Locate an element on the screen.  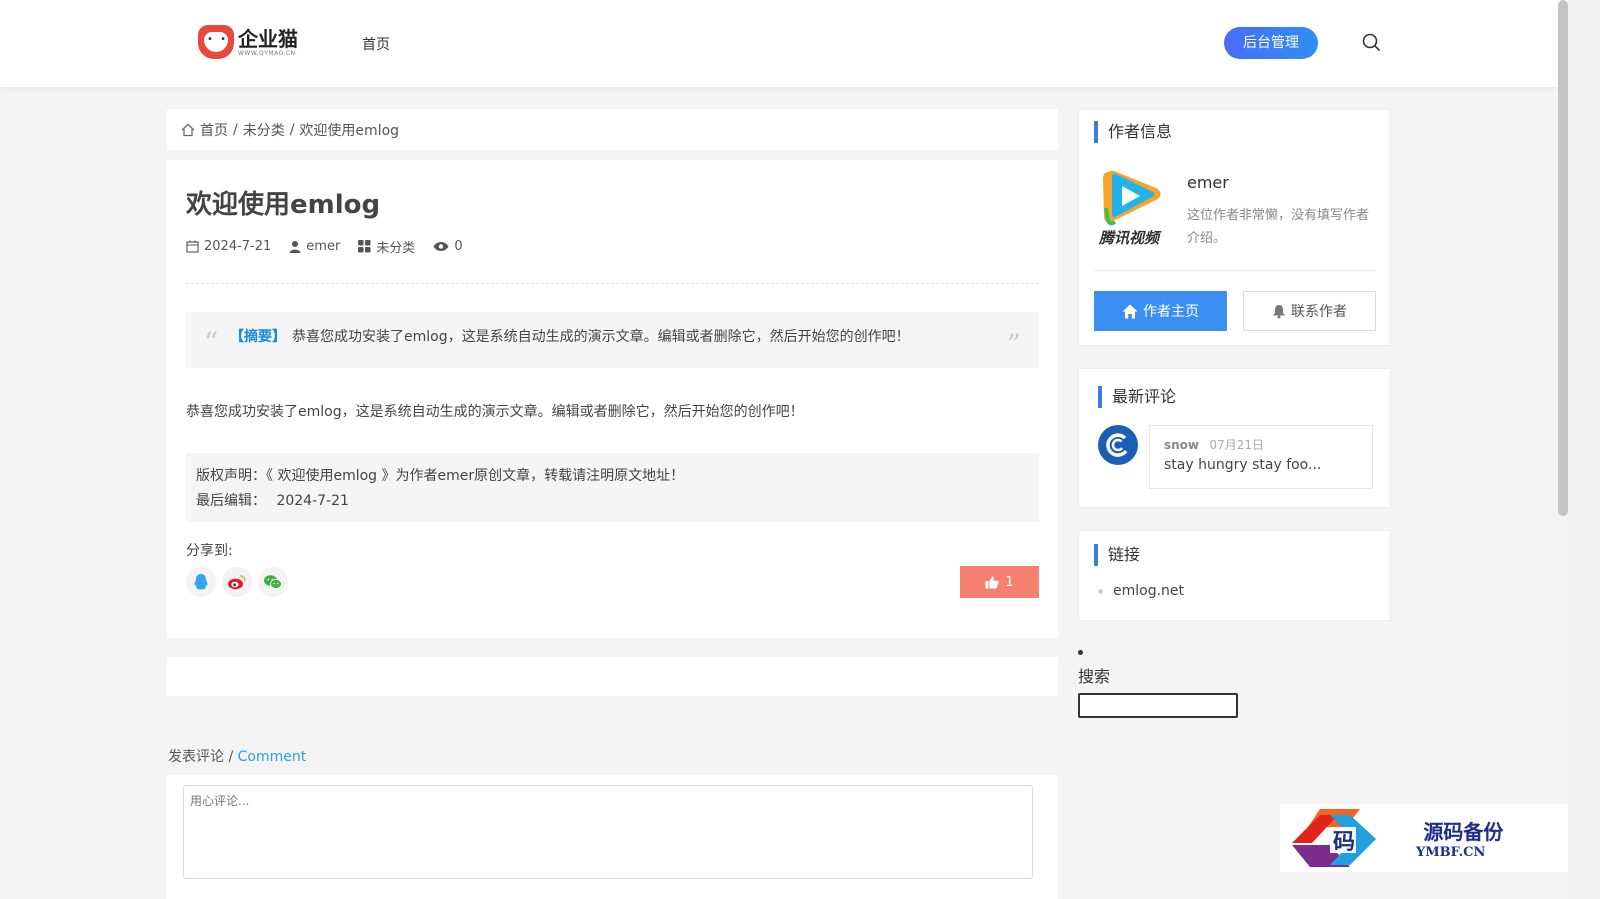
house-icon is located at coordinates (1130, 311).